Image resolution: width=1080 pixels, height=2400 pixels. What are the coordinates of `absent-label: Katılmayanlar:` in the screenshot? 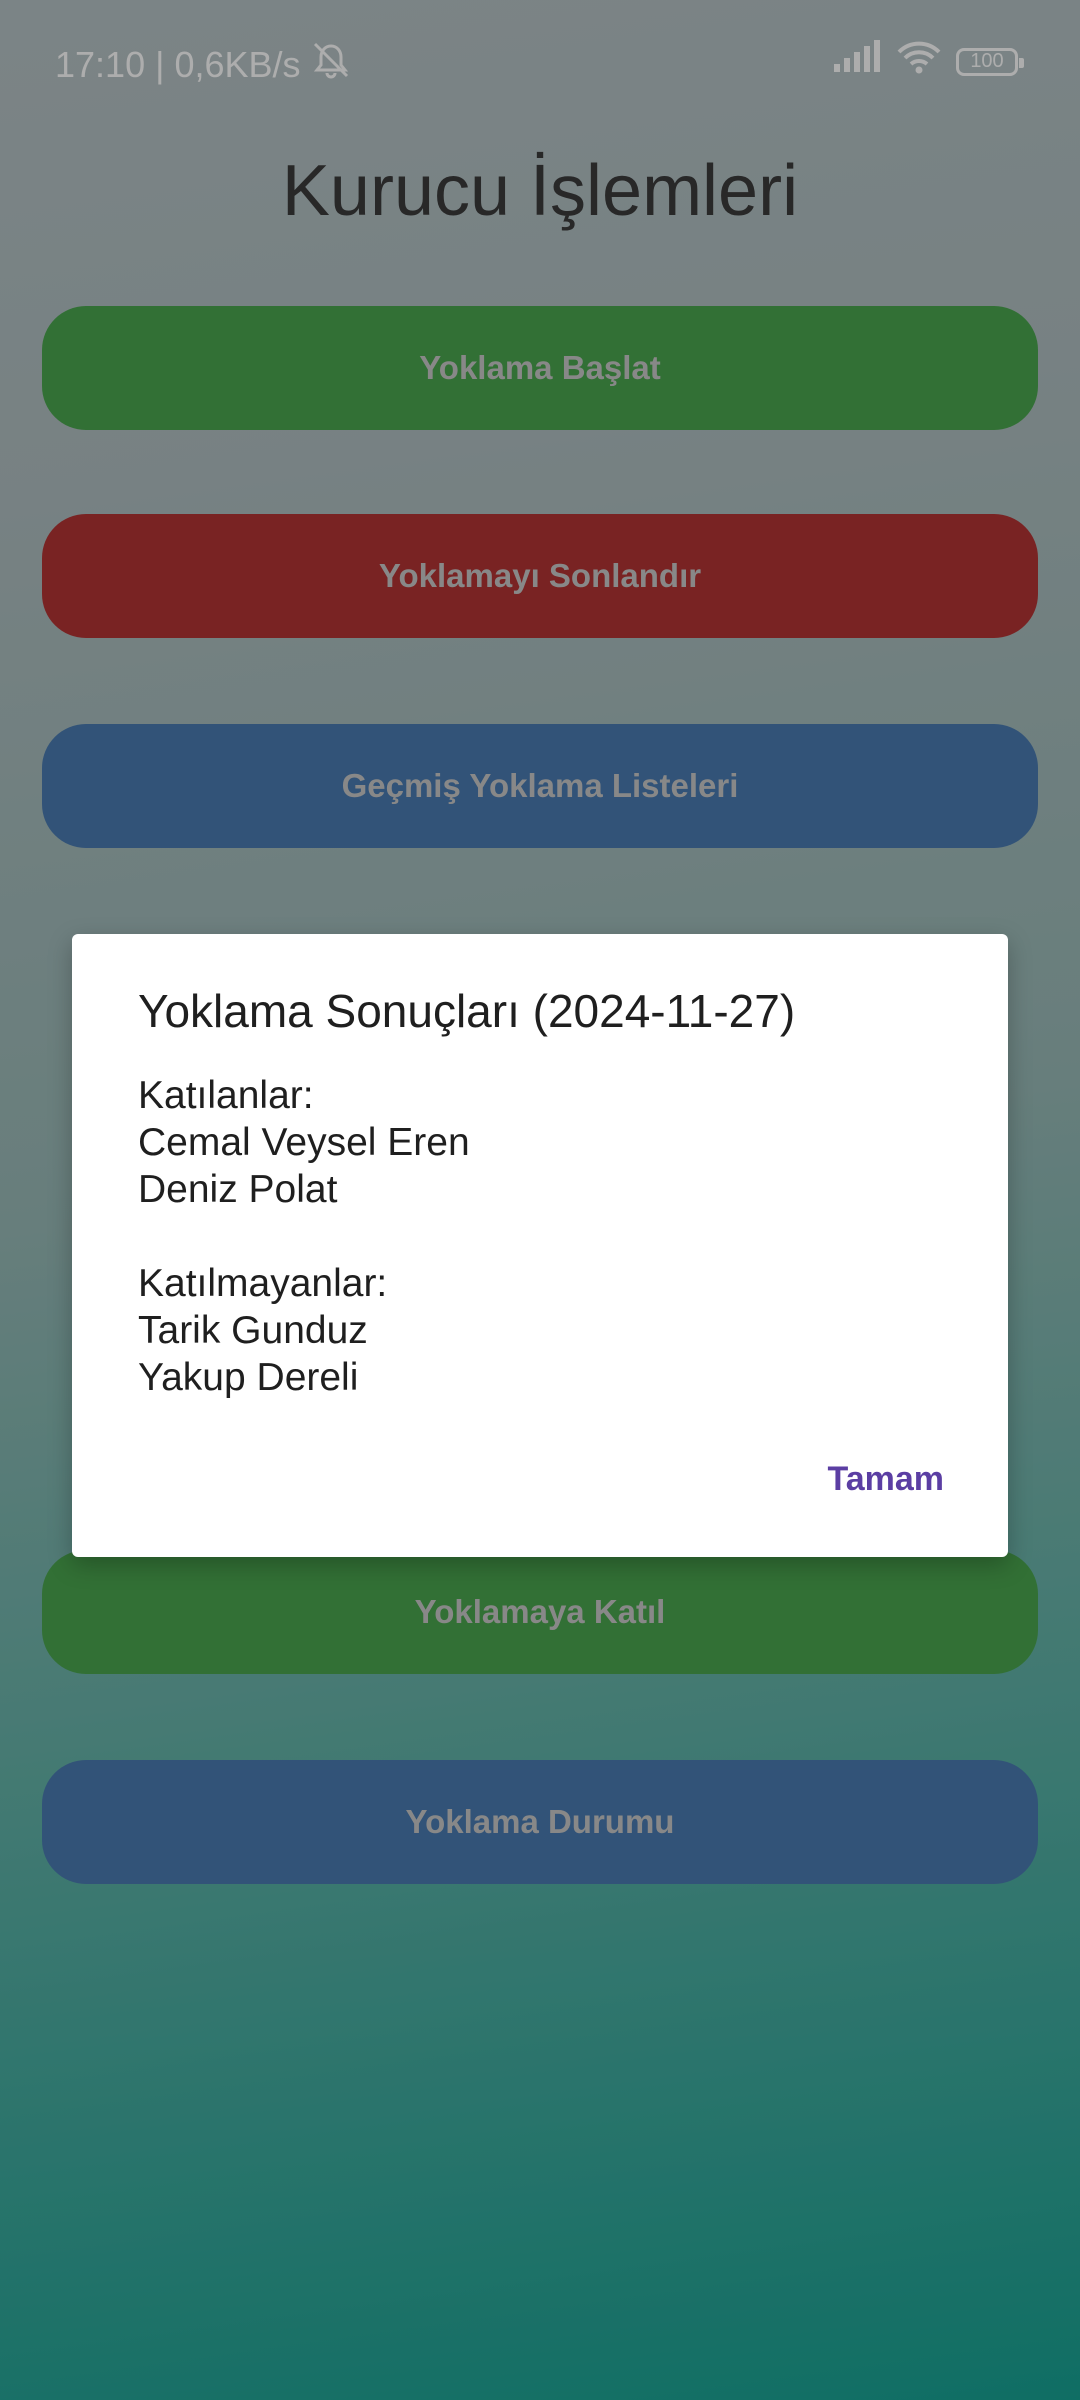 It's located at (263, 1283).